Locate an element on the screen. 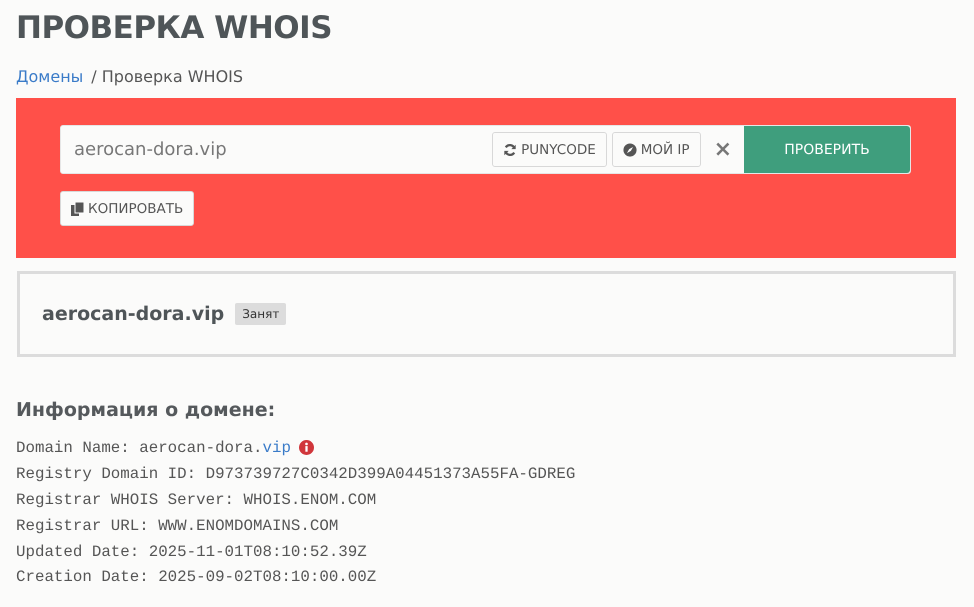  domain-field: aerocan-dora.vip PUNYCODE МОЙ IP × ПРОВЕРИТЬ is located at coordinates (485, 149).